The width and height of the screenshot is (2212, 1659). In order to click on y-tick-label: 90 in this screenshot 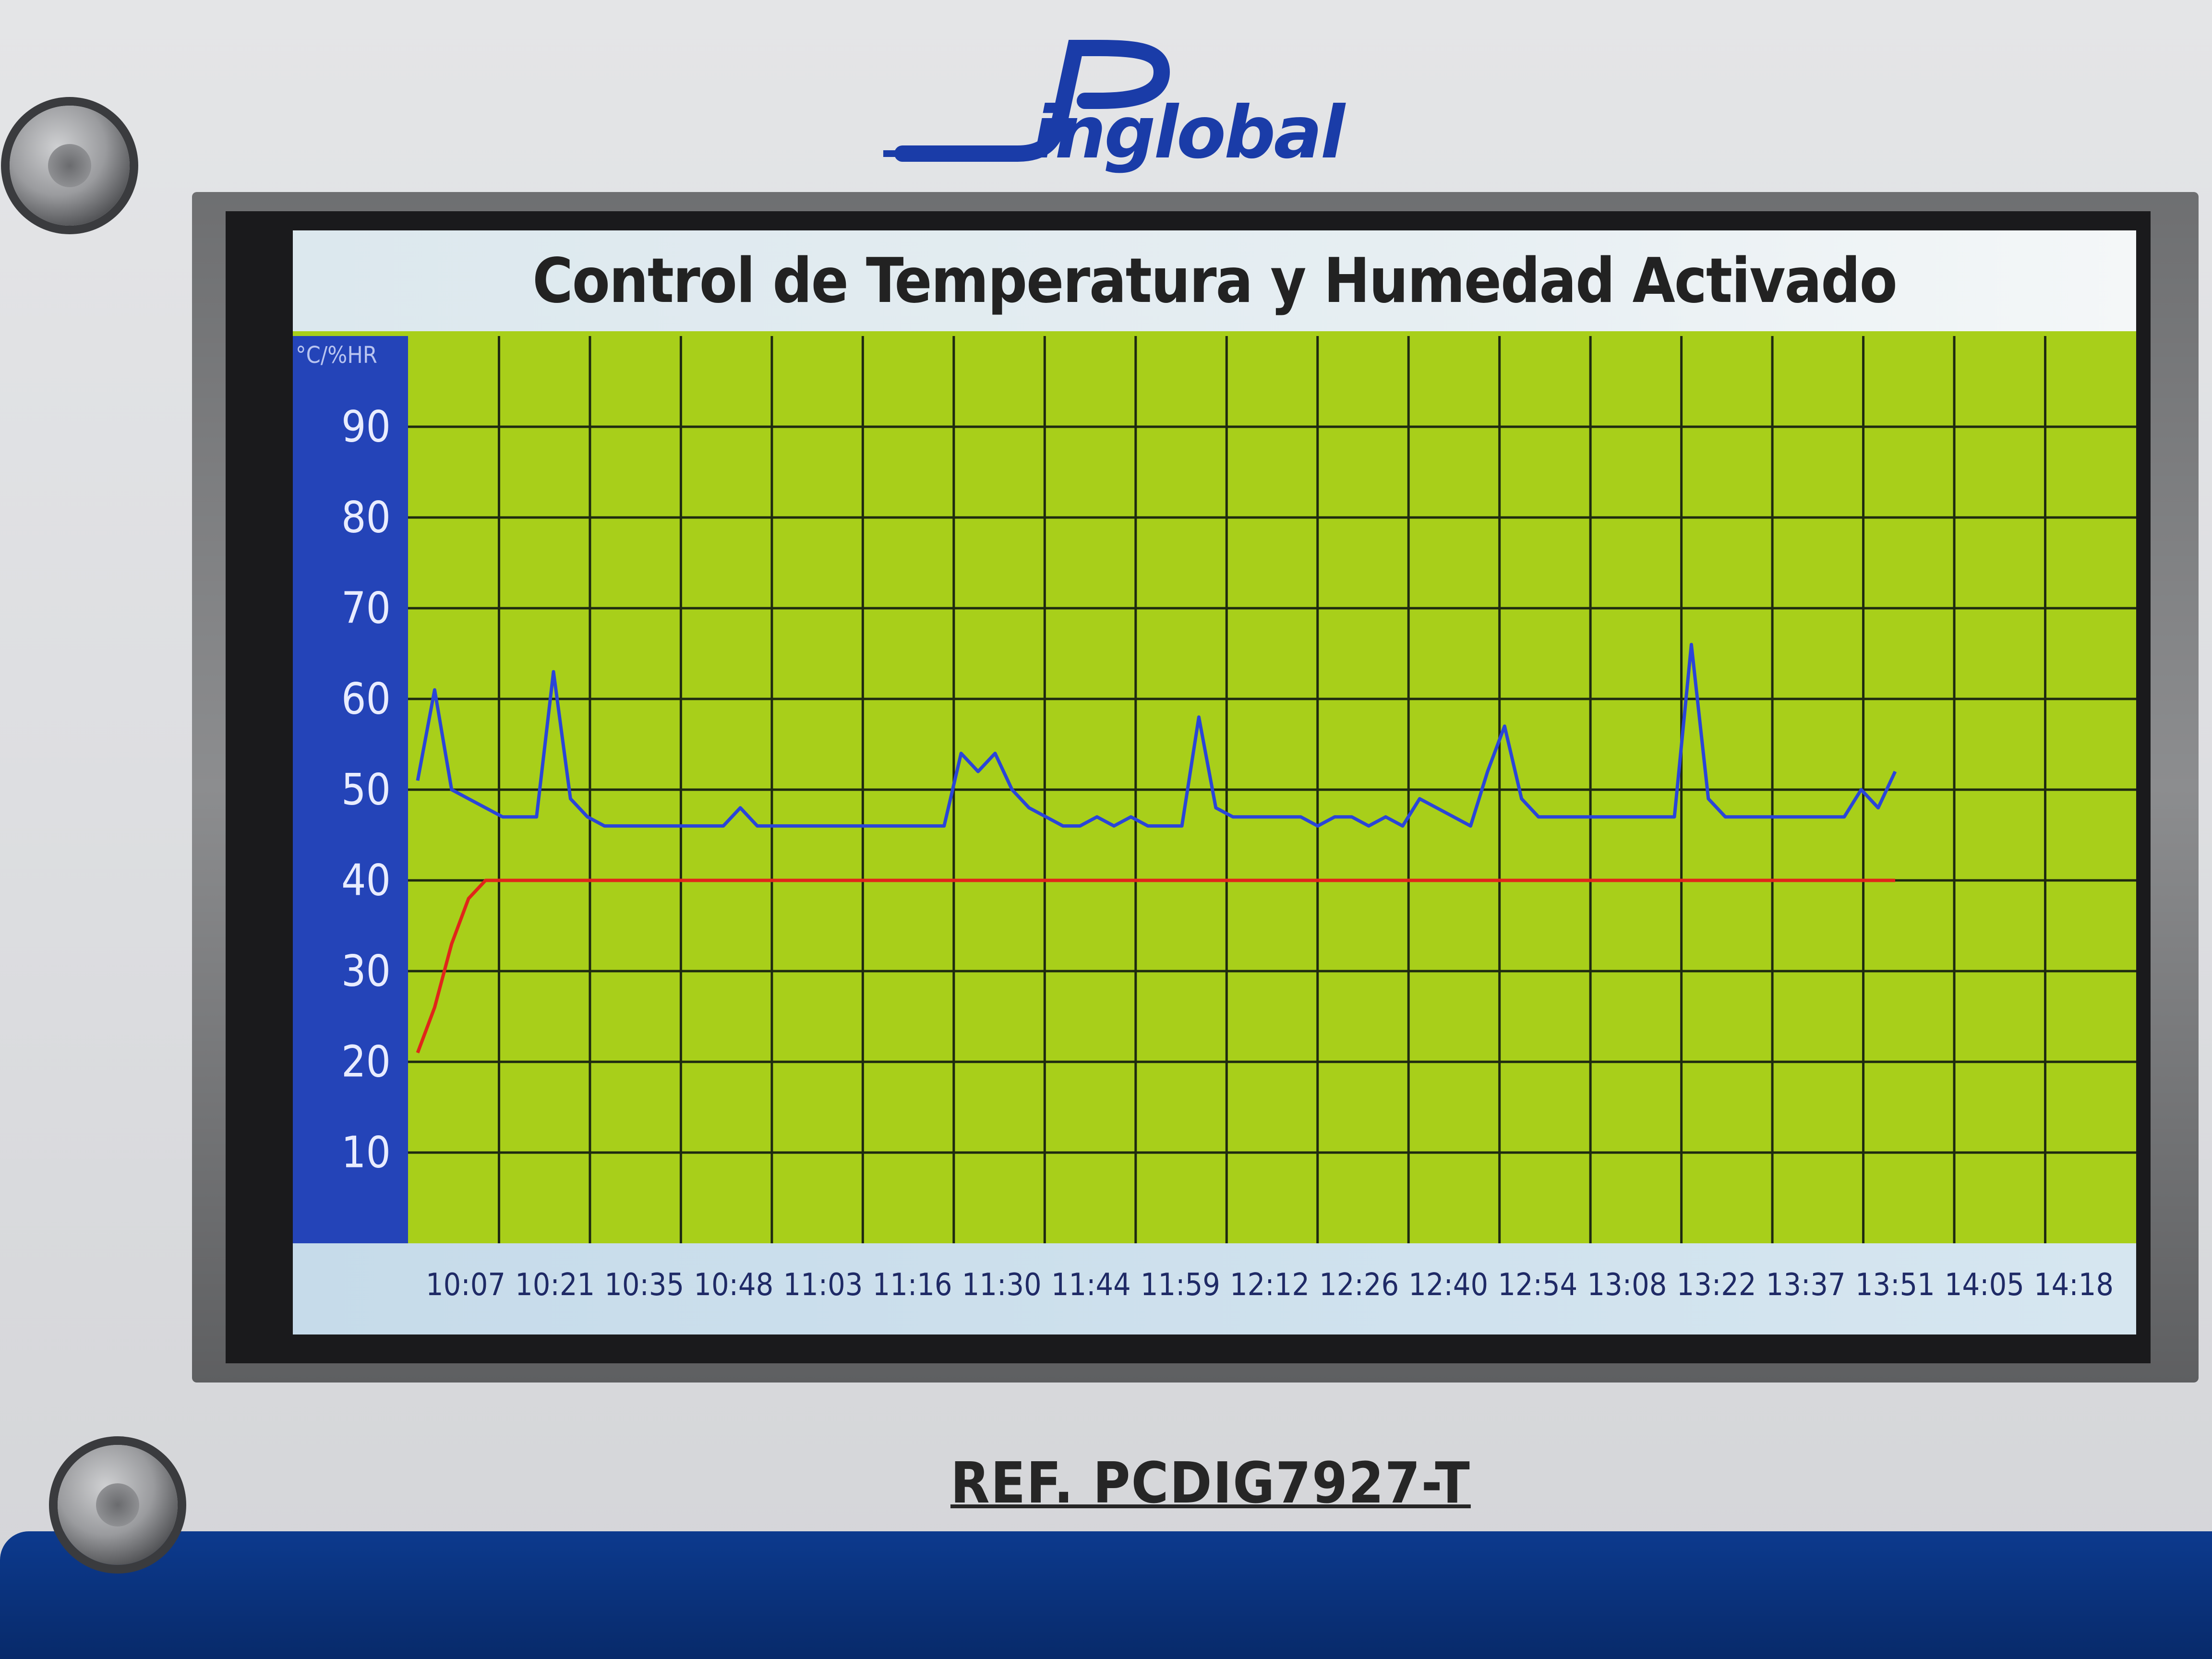, I will do `click(366, 426)`.